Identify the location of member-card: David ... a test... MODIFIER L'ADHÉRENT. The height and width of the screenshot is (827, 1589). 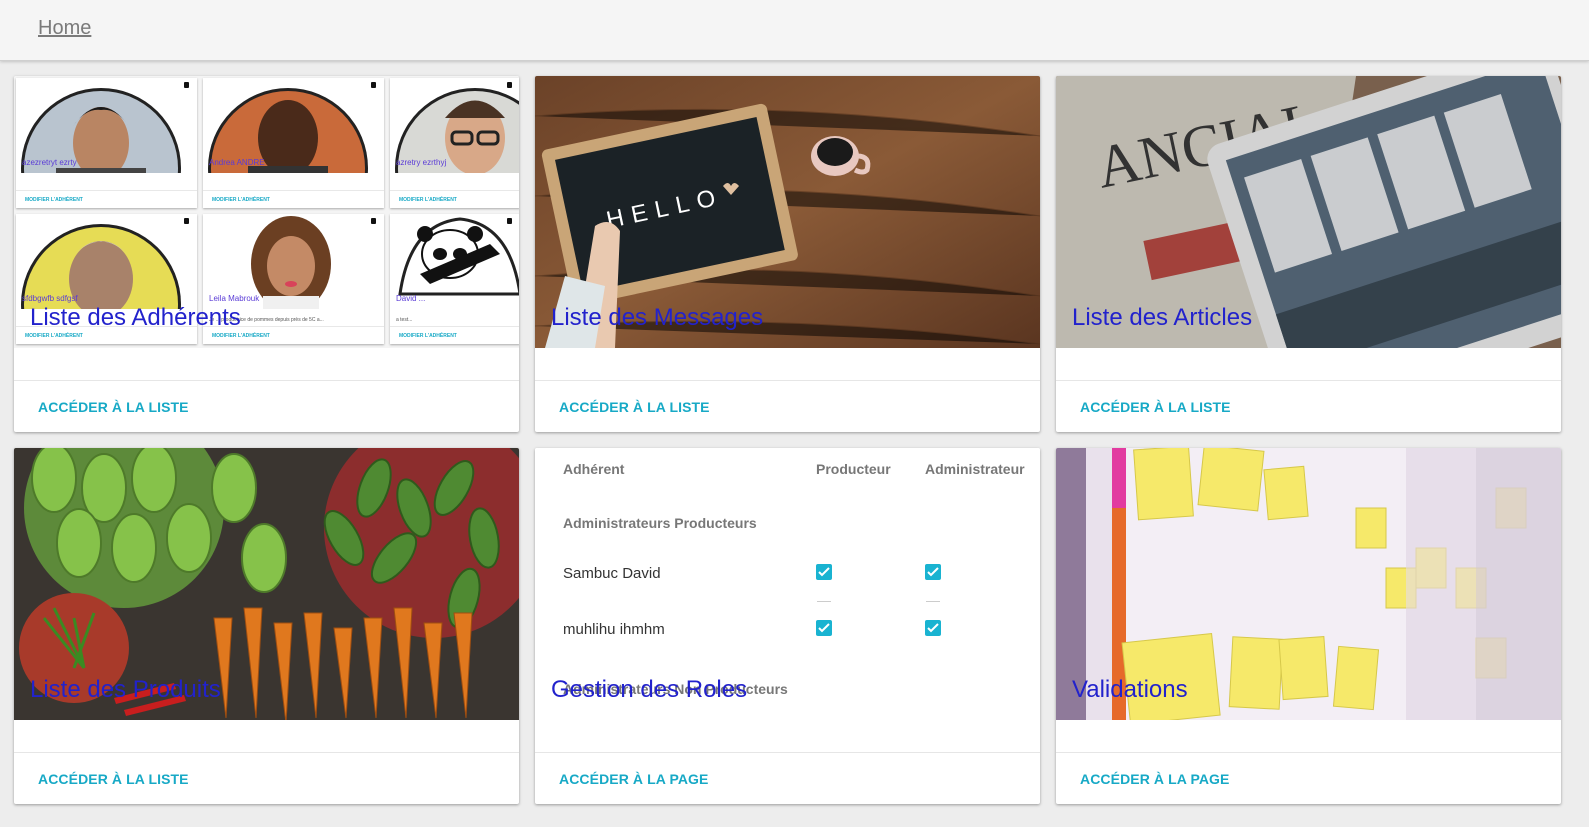
(454, 279).